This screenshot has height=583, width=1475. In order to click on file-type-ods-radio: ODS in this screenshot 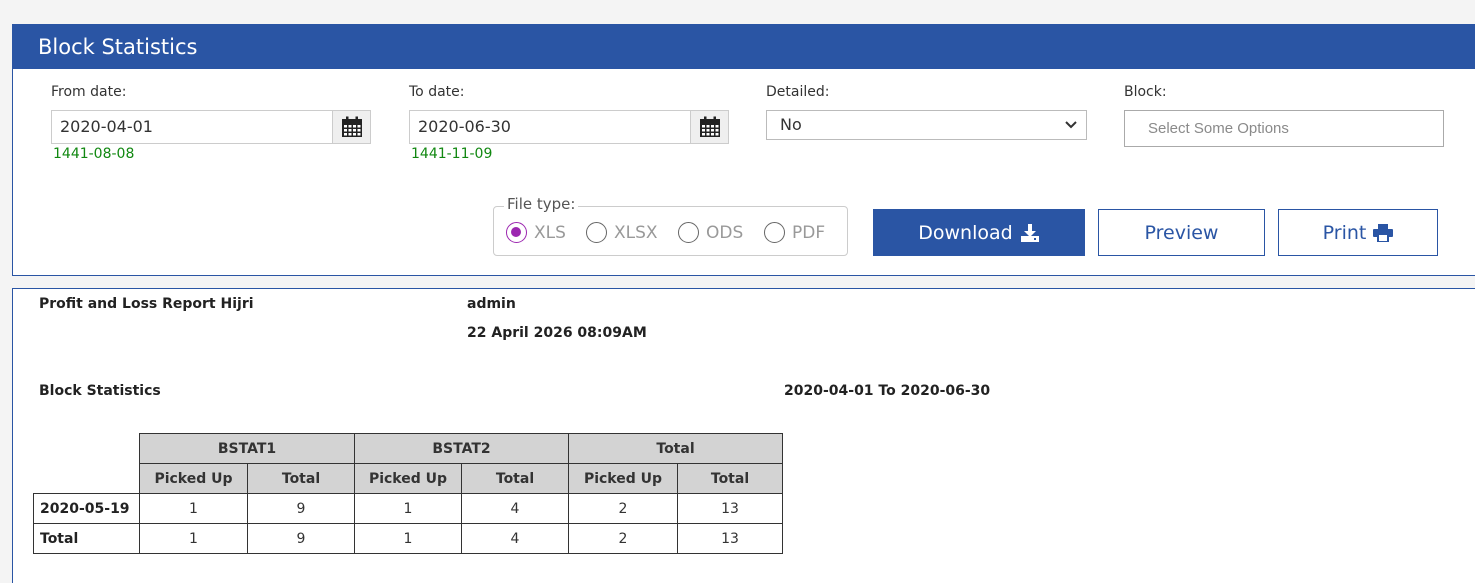, I will do `click(710, 232)`.